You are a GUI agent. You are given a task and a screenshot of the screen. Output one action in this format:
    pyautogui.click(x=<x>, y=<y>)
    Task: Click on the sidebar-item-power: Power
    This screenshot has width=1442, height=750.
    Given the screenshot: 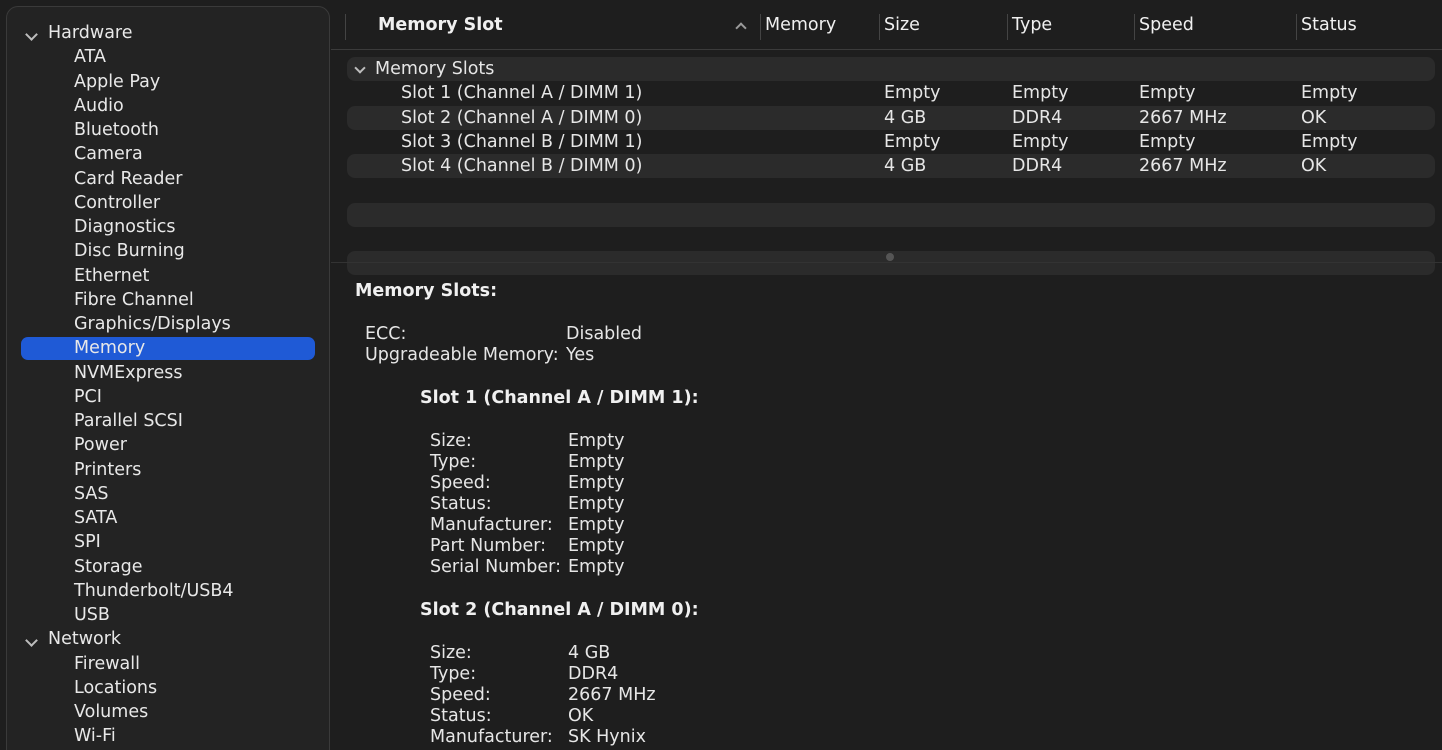 What is the action you would take?
    pyautogui.click(x=168, y=445)
    